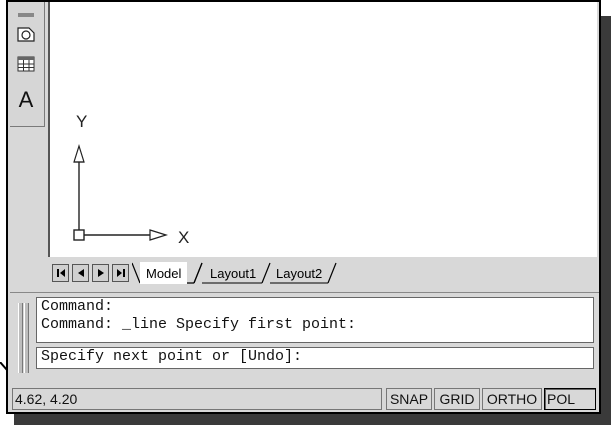 The width and height of the screenshot is (613, 427). Describe the element at coordinates (409, 399) in the screenshot. I see `snap-button: SNAP` at that location.